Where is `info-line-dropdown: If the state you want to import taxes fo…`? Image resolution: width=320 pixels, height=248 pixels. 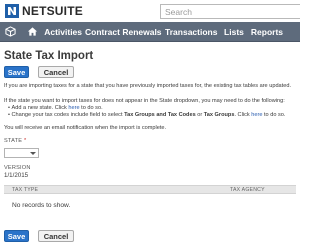
info-line-dropdown: If the state you want to import taxes fo… is located at coordinates (144, 101).